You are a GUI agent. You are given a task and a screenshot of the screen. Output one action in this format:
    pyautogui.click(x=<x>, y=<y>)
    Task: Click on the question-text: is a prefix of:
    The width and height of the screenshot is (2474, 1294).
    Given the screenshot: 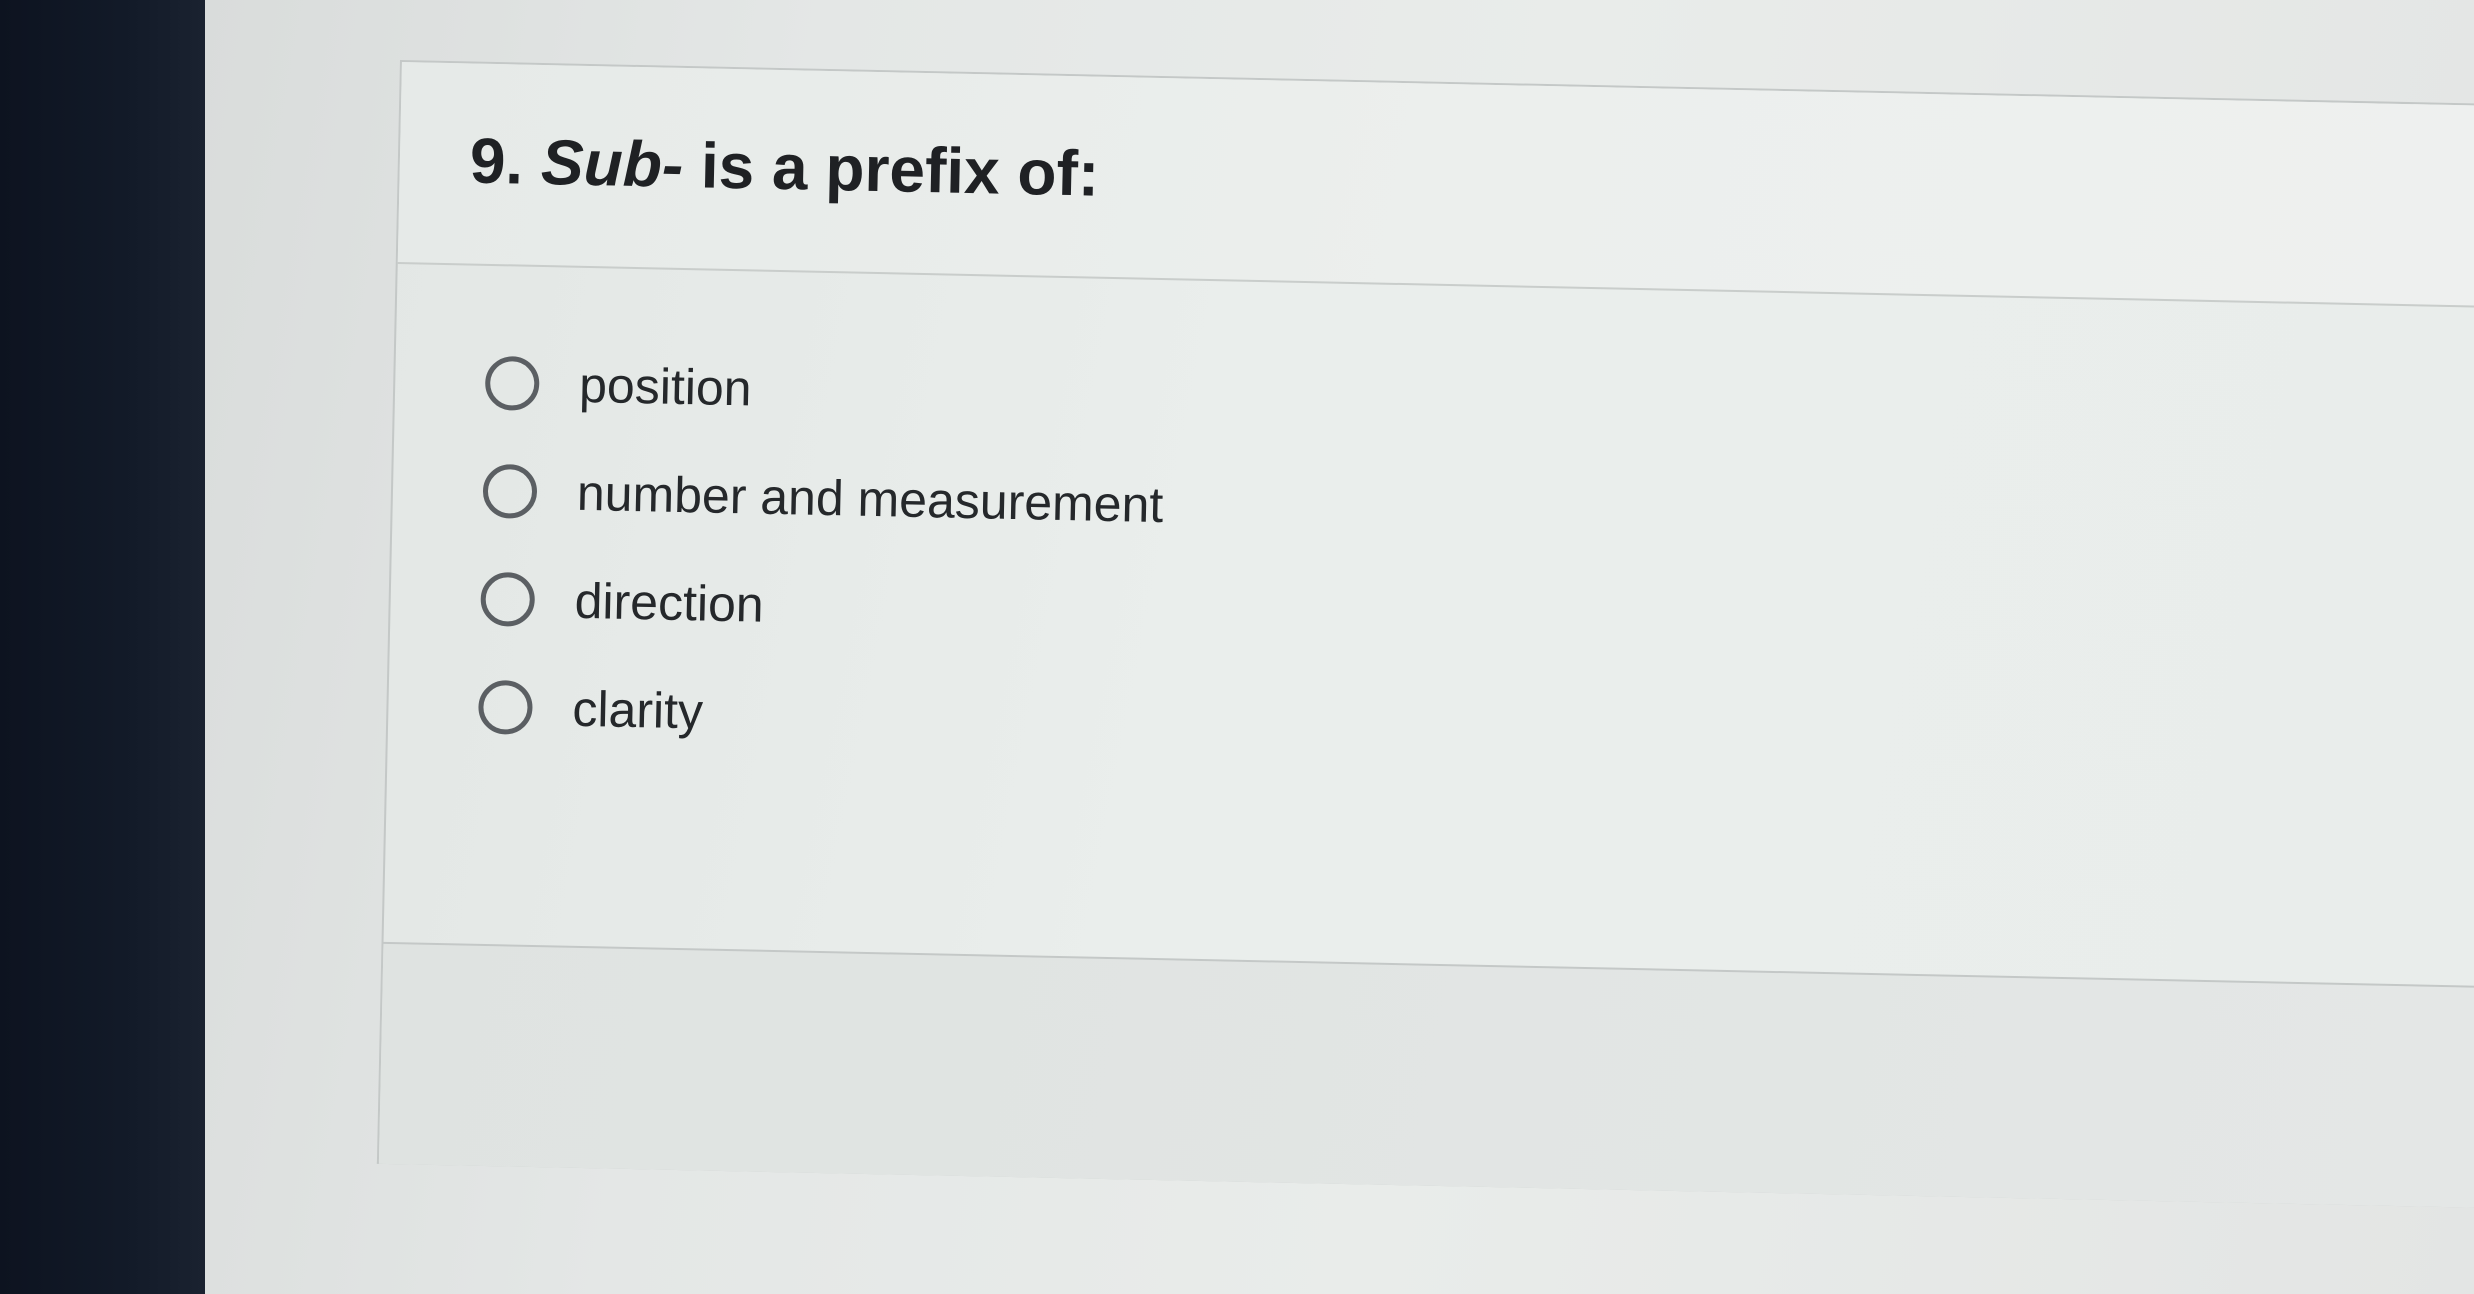 What is the action you would take?
    pyautogui.click(x=900, y=169)
    